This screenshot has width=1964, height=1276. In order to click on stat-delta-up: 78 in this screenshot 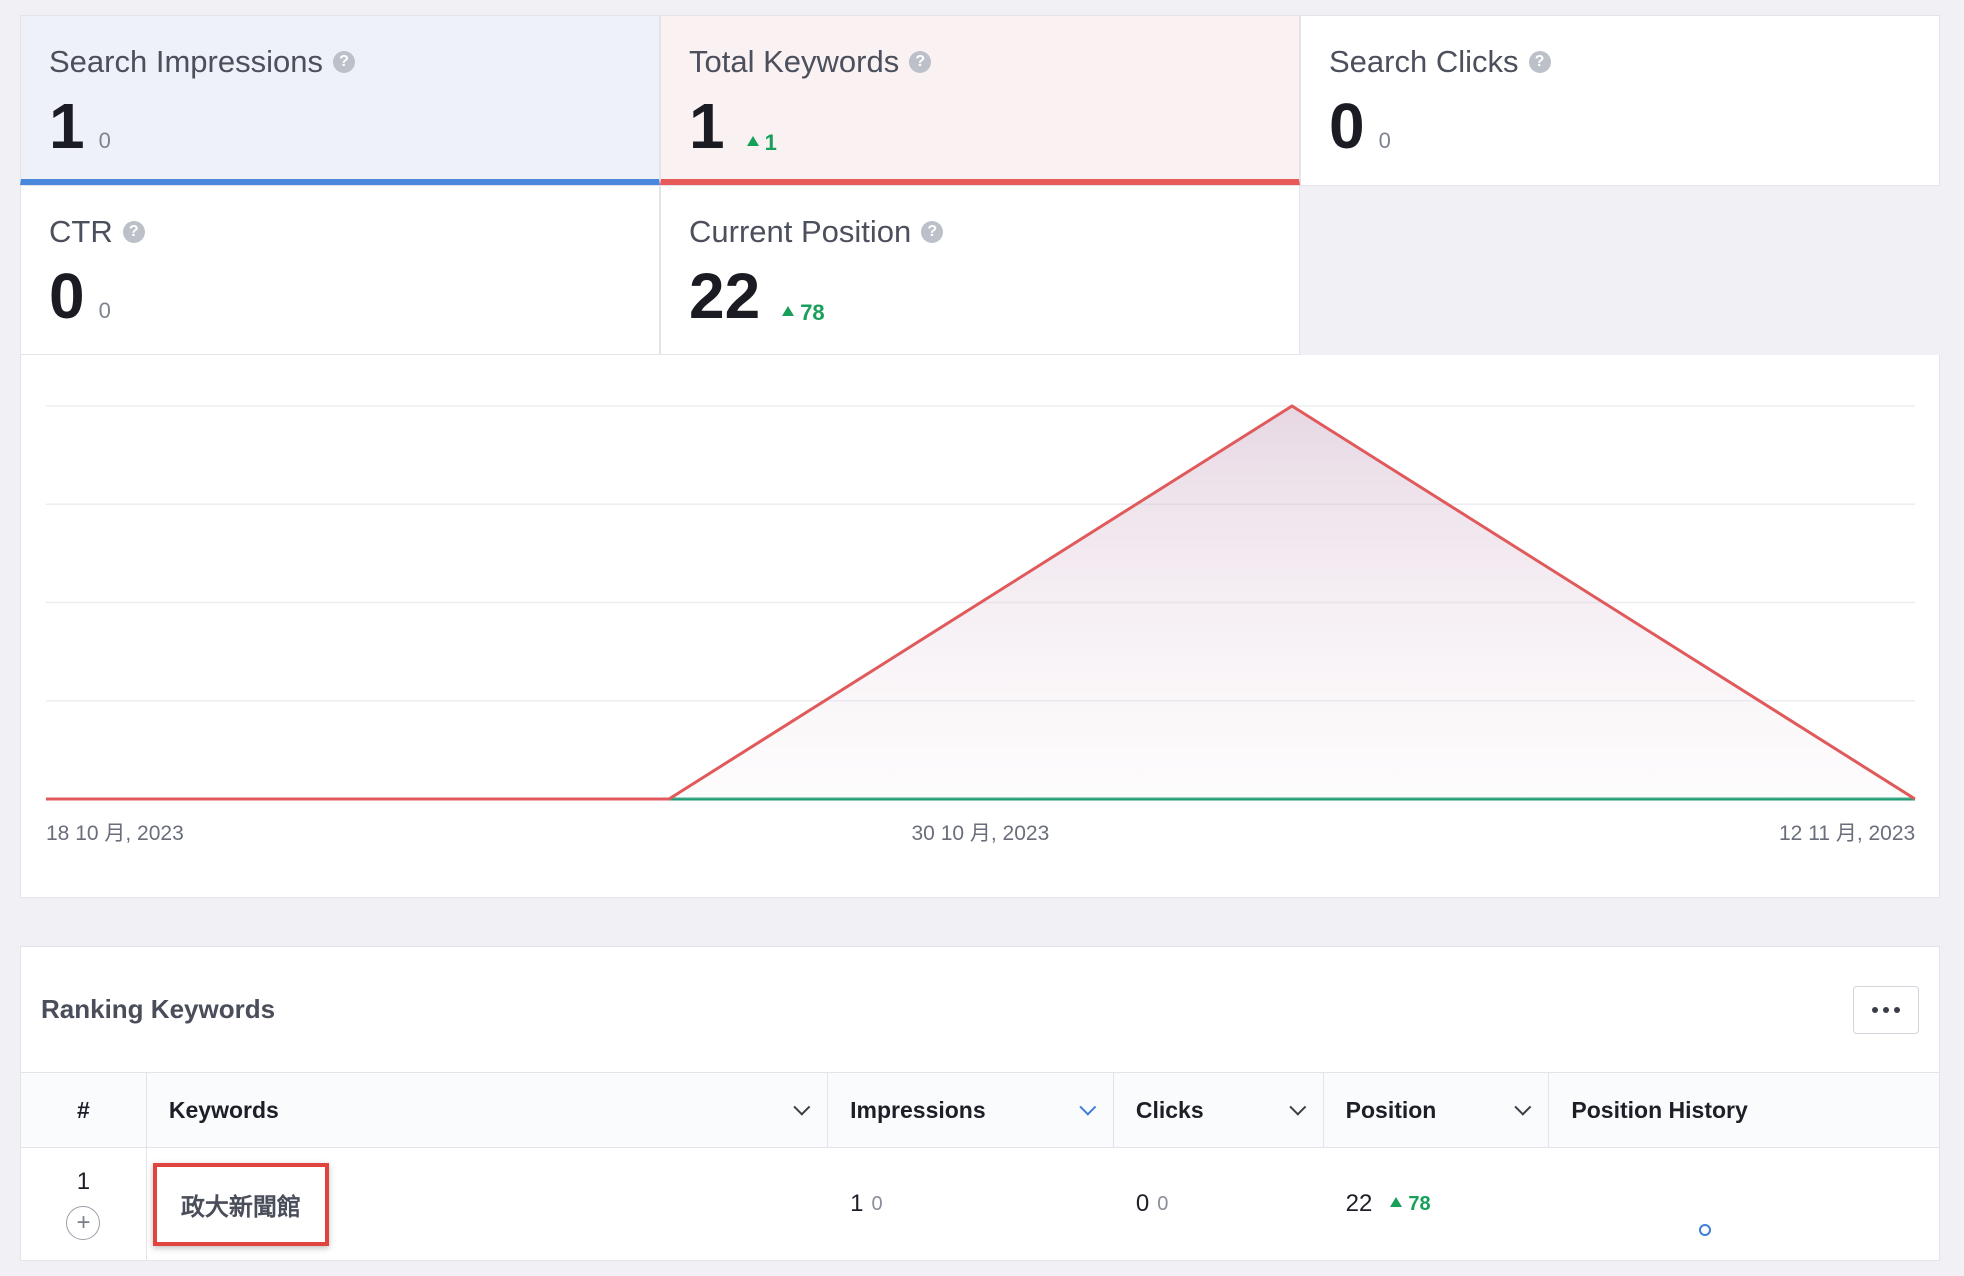, I will do `click(803, 313)`.